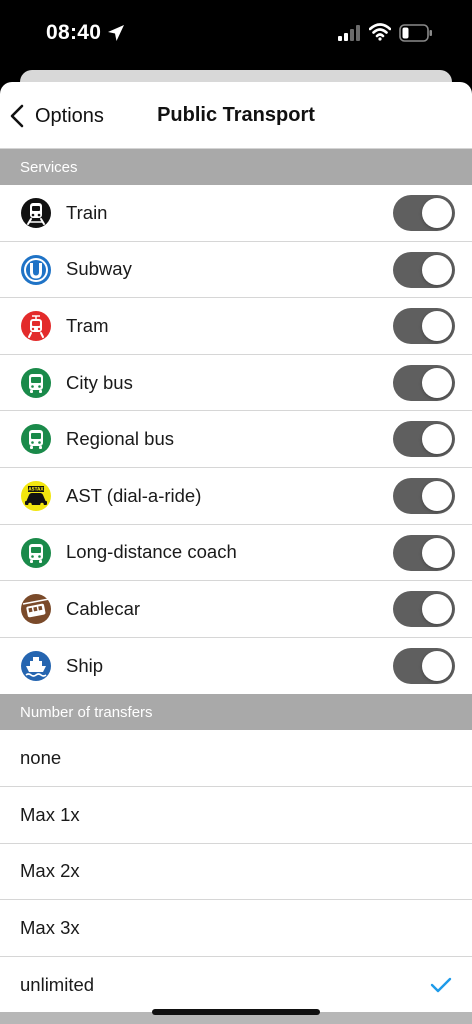 Image resolution: width=472 pixels, height=1024 pixels. What do you see at coordinates (36, 553) in the screenshot?
I see `coach-icon` at bounding box center [36, 553].